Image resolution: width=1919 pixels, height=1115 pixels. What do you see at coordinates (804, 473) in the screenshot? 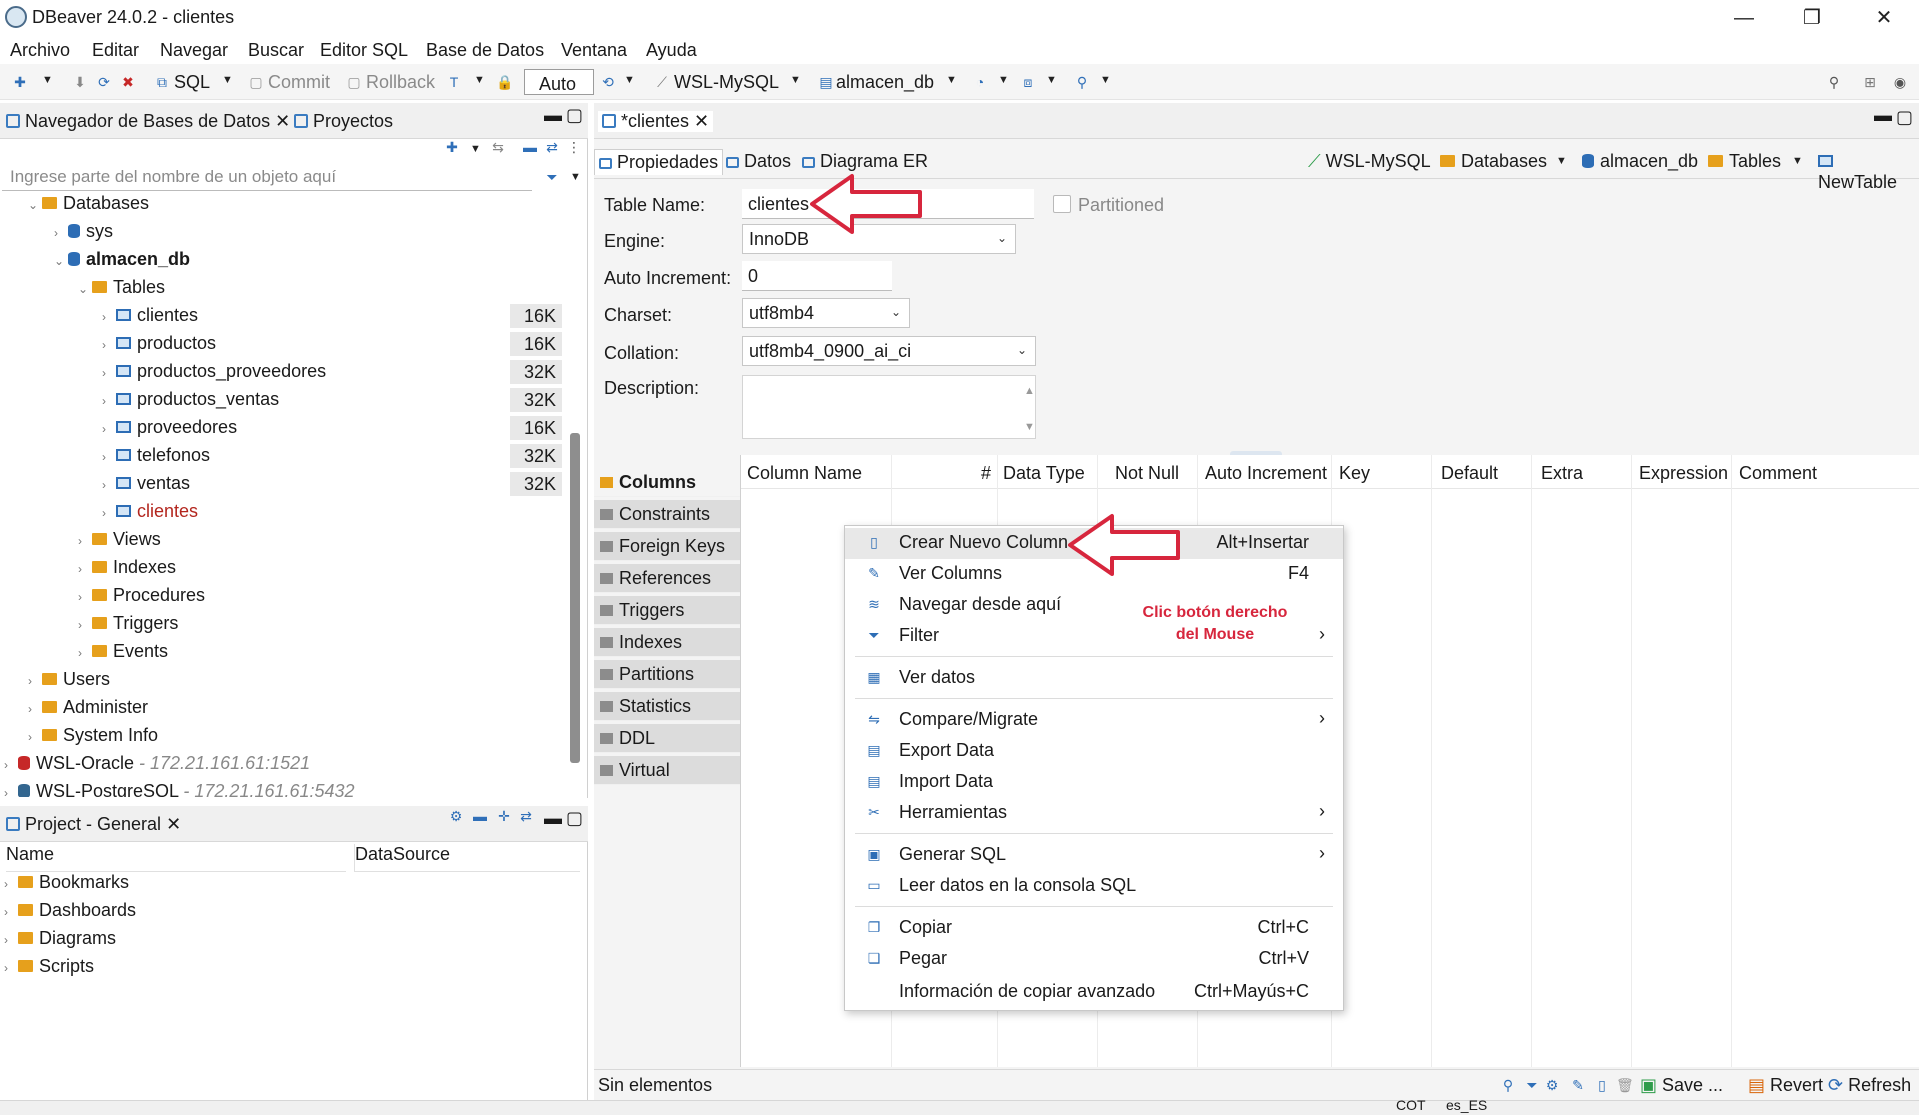
I see `grid-col-column-name: Column Name` at bounding box center [804, 473].